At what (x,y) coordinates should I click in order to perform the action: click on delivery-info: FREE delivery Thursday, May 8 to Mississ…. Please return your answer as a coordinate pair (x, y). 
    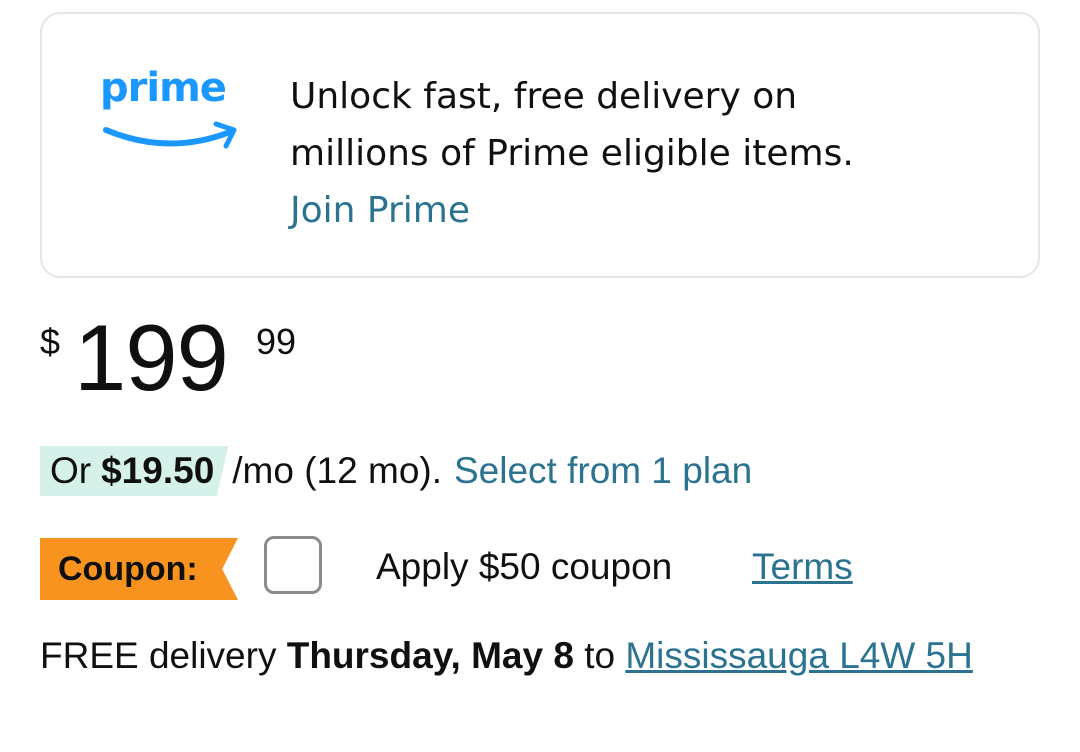
    Looking at the image, I should click on (535, 656).